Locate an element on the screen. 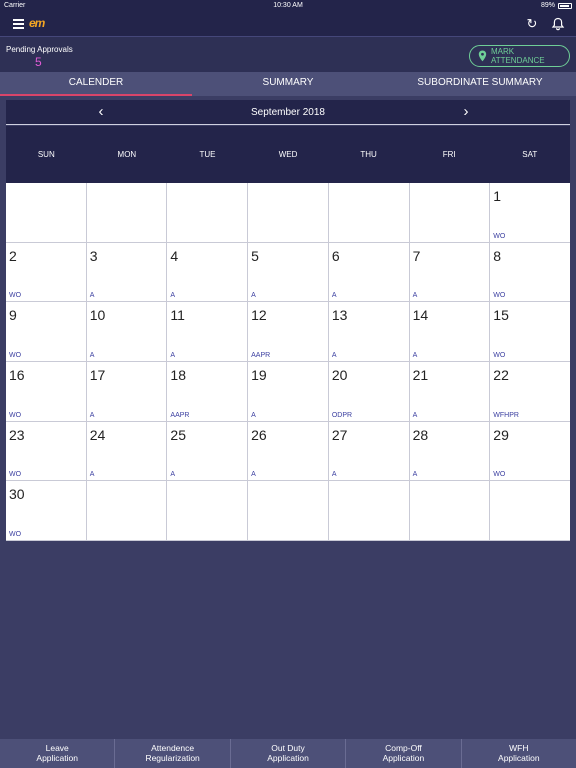 The height and width of the screenshot is (768, 576). day-cell: 28 A is located at coordinates (449, 451).